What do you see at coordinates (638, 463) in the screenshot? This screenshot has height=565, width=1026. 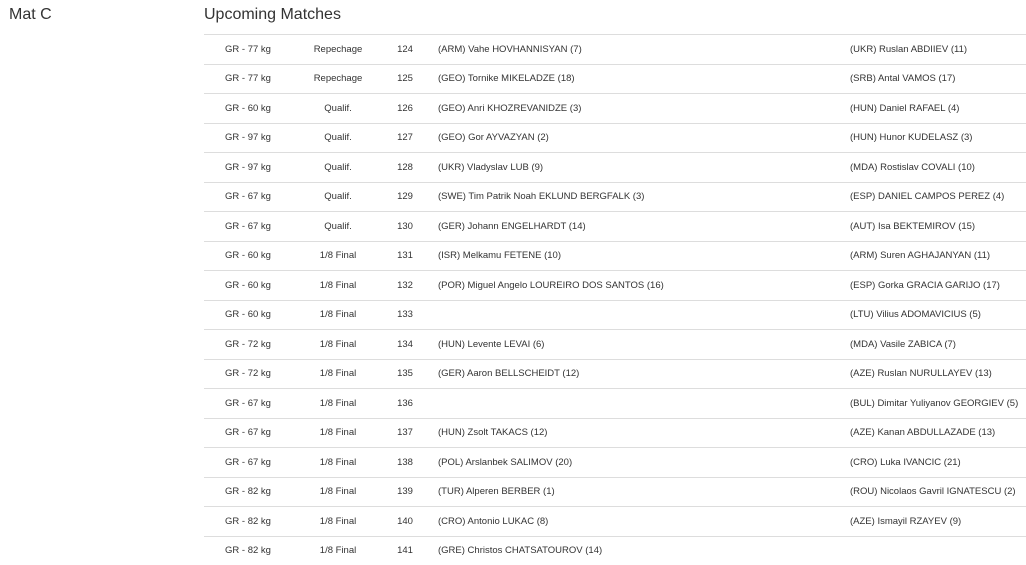 I see `match-red-athlete: (POL) Arslanbek SALIMOV (20)` at bounding box center [638, 463].